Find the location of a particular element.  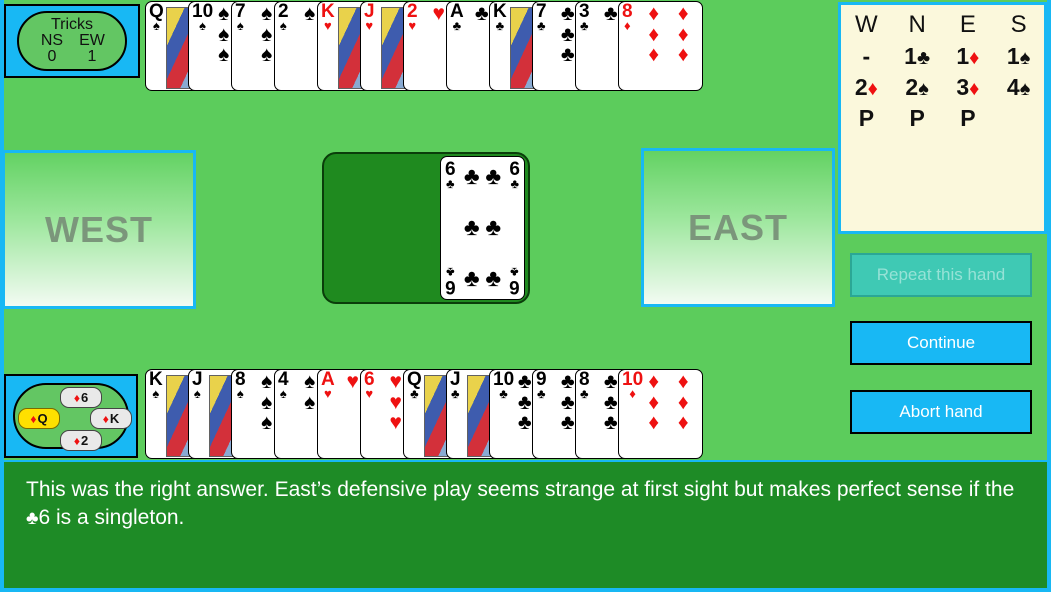

mini-card-rank: Q is located at coordinates (42, 418).